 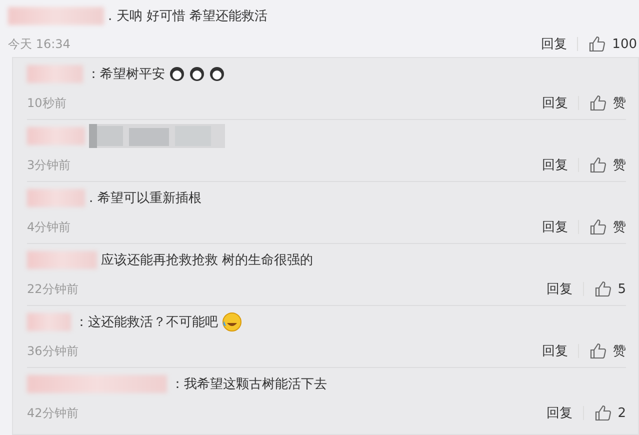 I want to click on reply-text: 应该还能再抢救抢救 树的生命很强的, so click(x=207, y=260).